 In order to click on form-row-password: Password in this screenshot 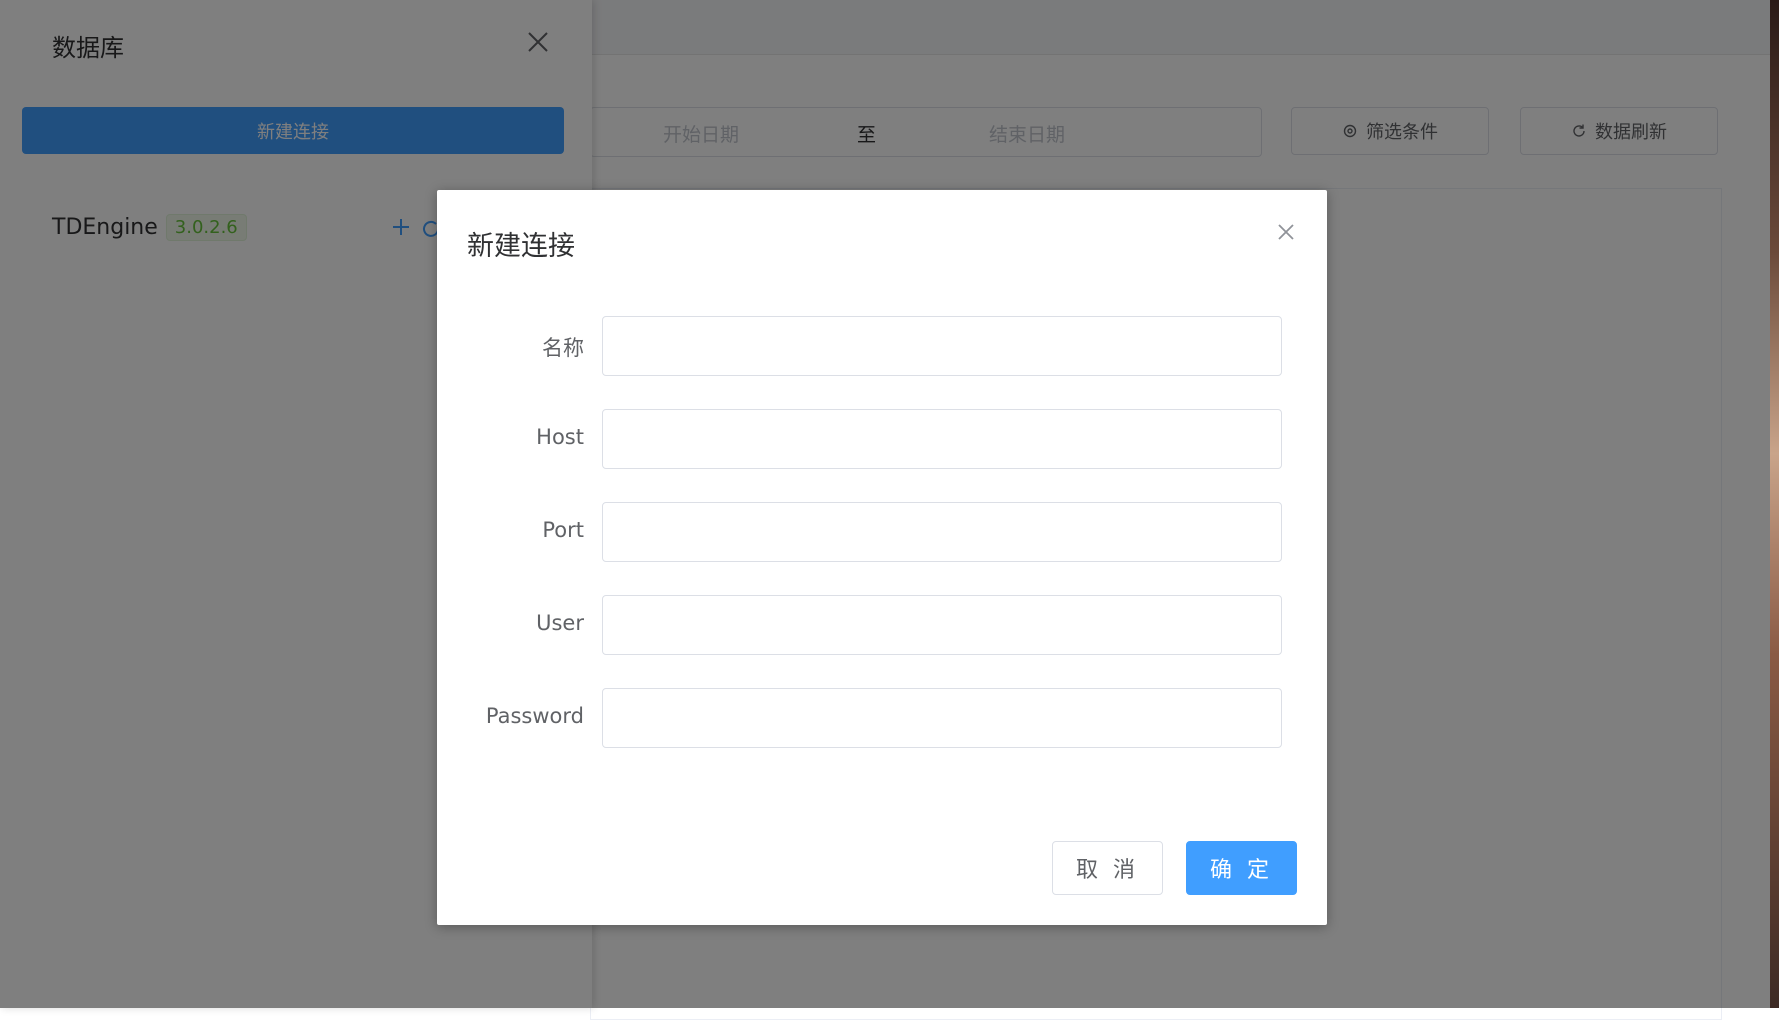, I will do `click(882, 718)`.